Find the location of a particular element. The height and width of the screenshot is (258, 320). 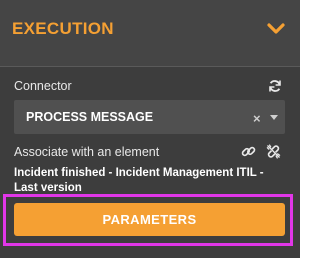

unlink-icon is located at coordinates (273, 151).